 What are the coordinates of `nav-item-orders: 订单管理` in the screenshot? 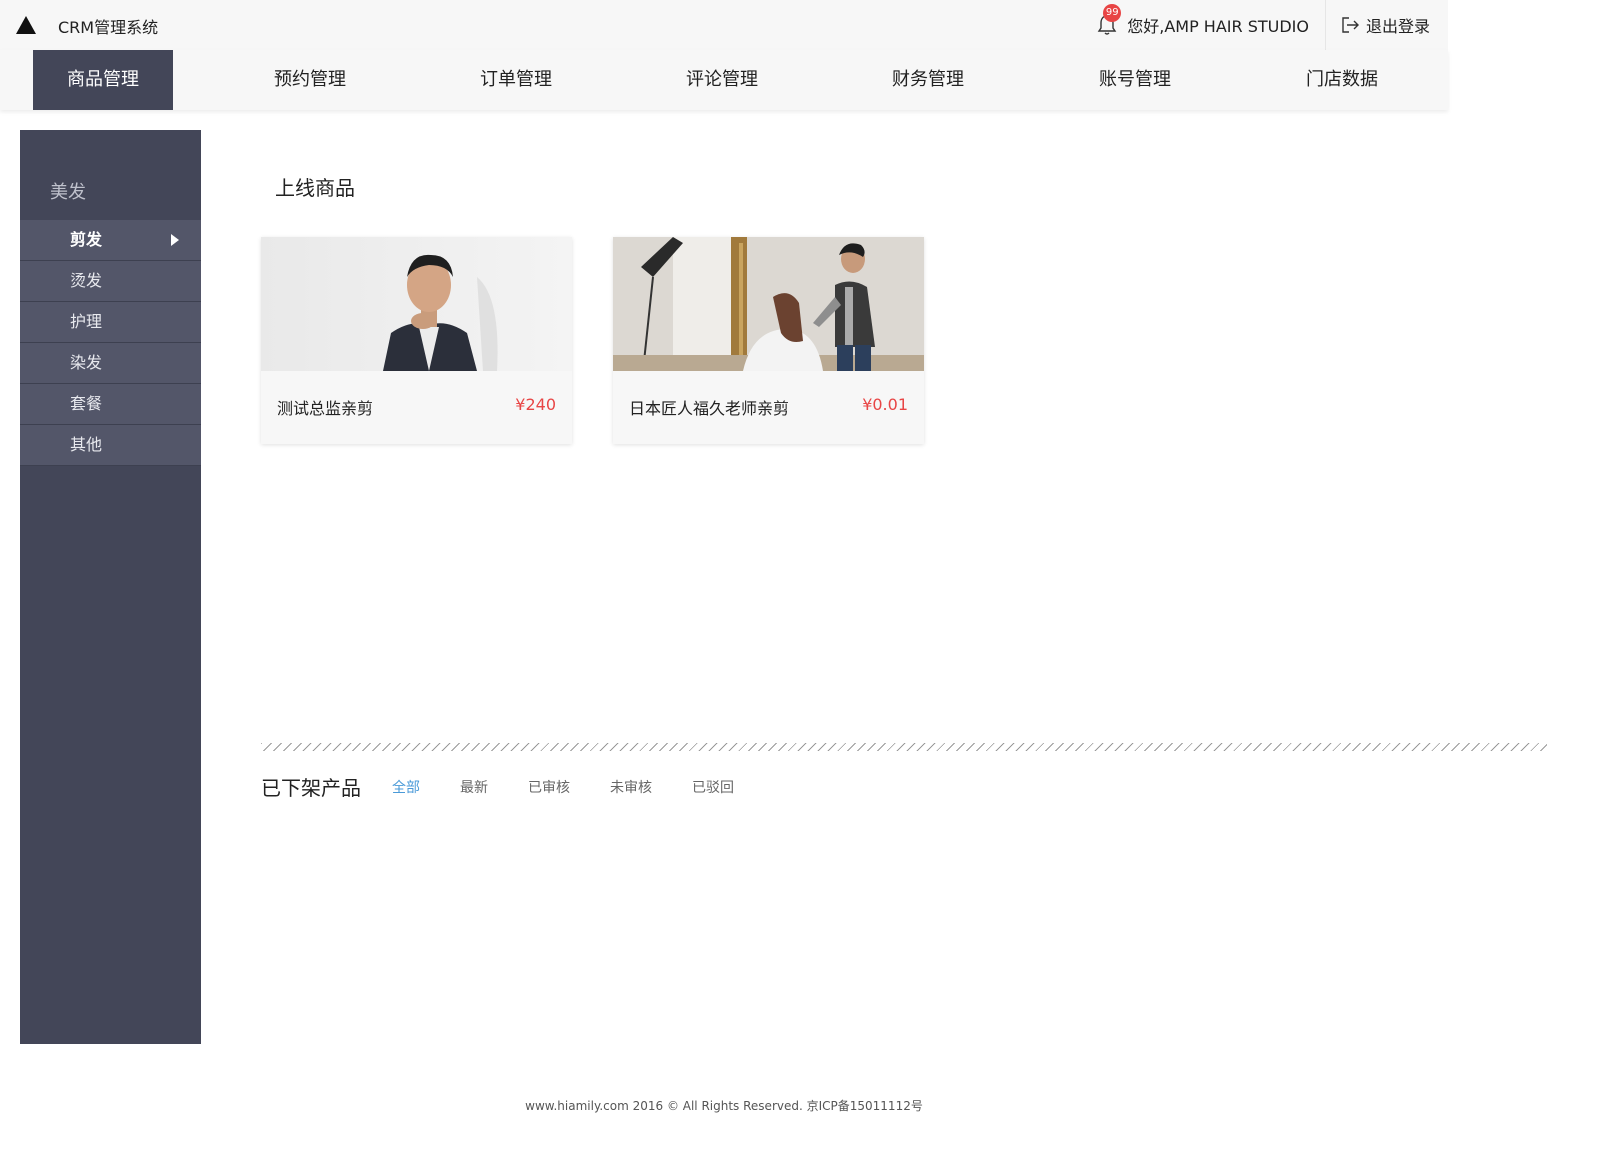 It's located at (516, 80).